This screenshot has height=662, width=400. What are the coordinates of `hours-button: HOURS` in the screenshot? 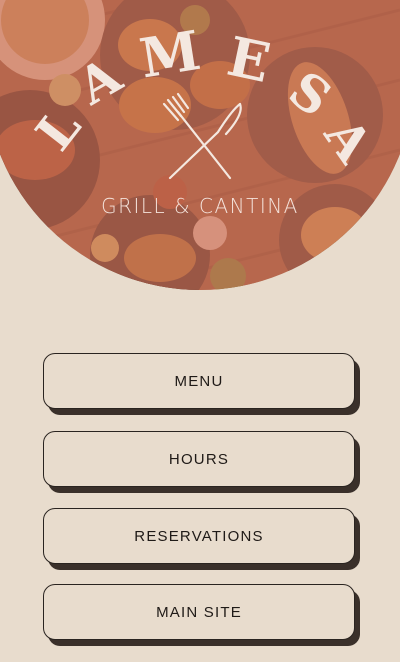 It's located at (199, 459).